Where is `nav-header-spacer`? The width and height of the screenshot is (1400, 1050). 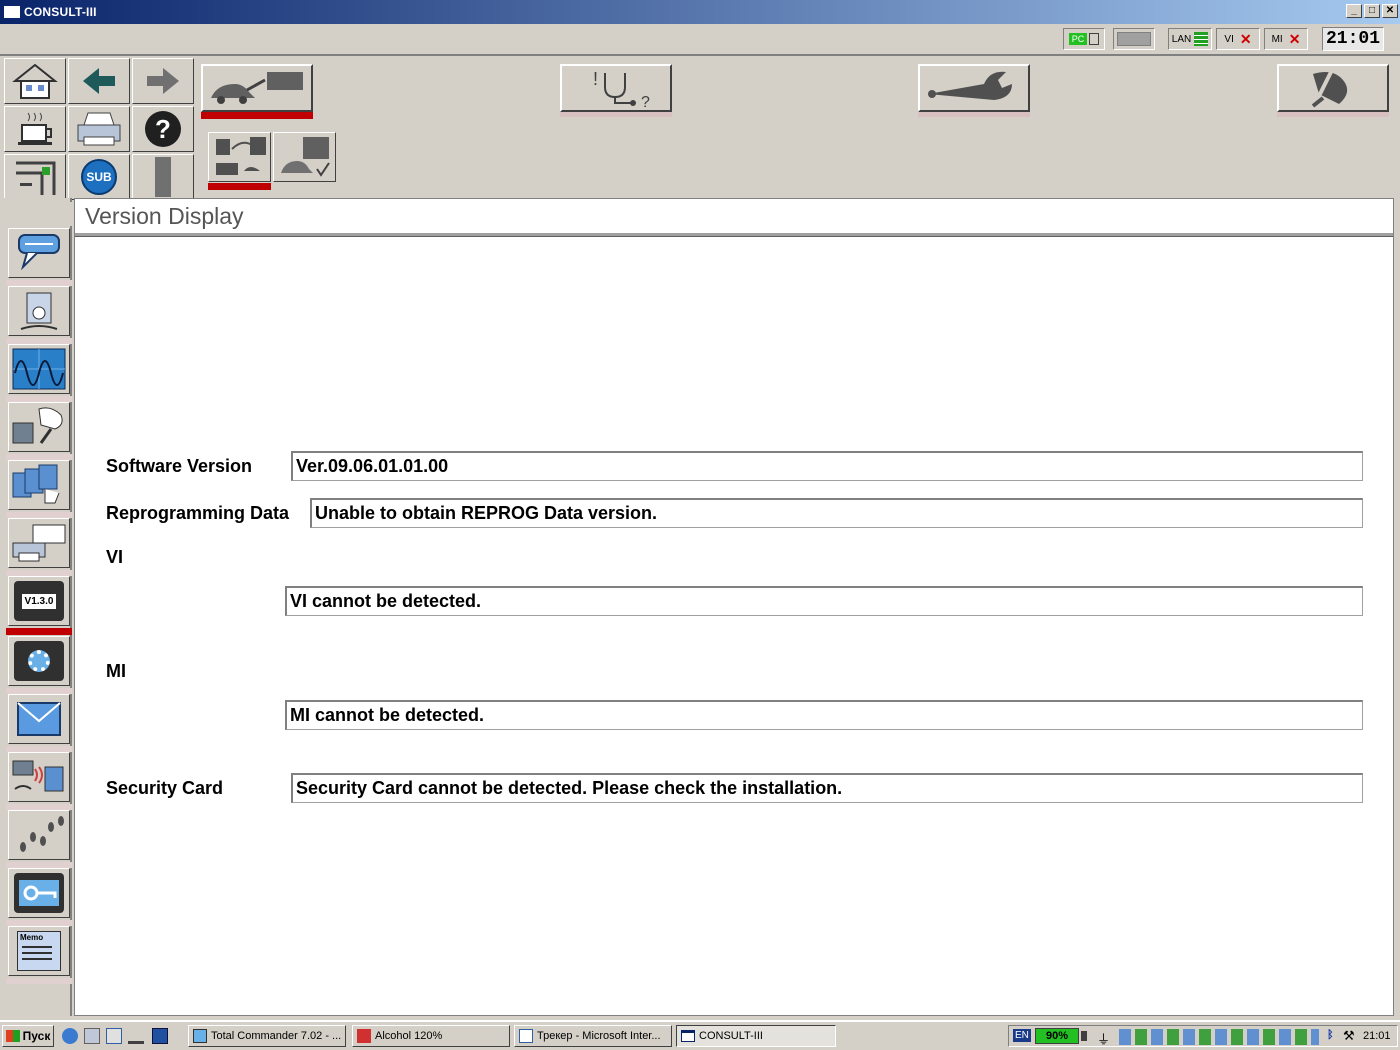
nav-header-spacer is located at coordinates (39, 214).